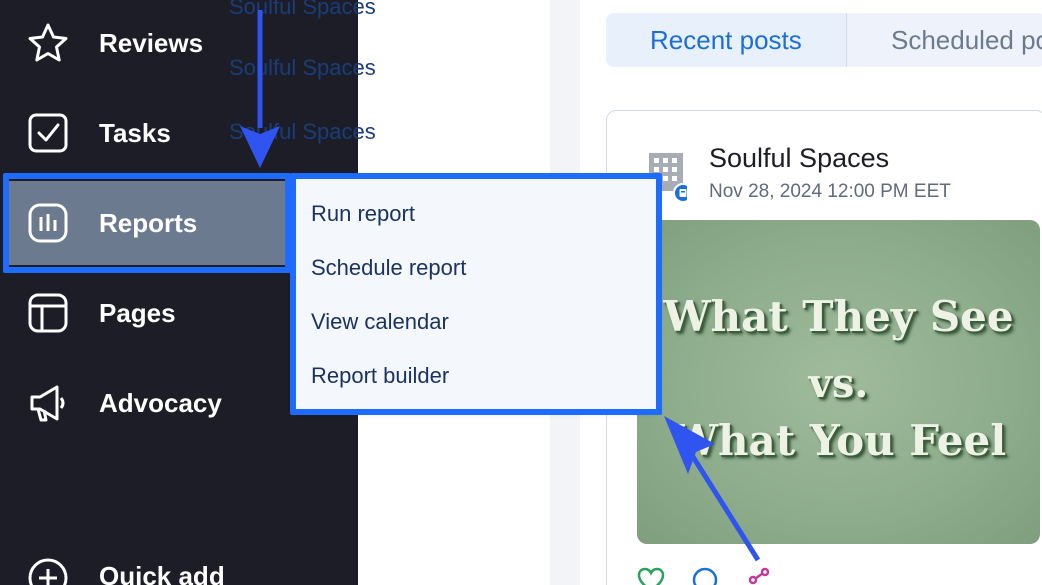  Describe the element at coordinates (726, 40) in the screenshot. I see `tab-recent-posts: Recent posts` at that location.